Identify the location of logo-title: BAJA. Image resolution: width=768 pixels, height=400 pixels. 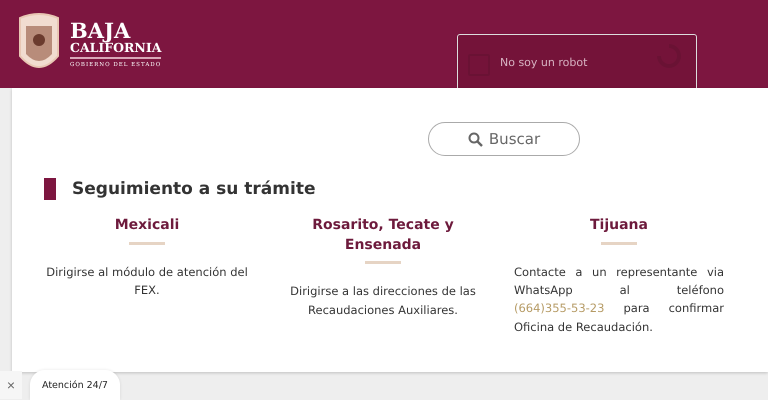
(100, 30).